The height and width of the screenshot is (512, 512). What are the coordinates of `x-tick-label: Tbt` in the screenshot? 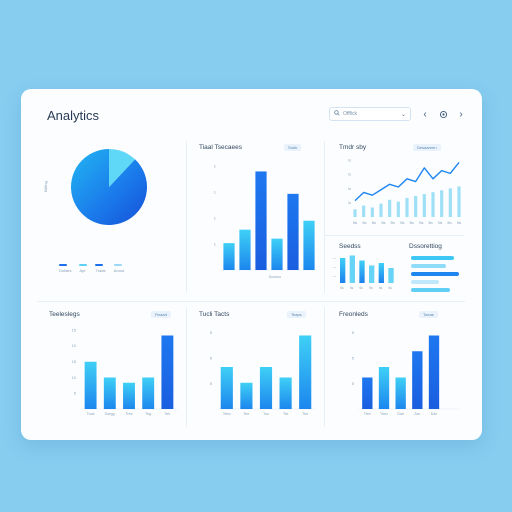 It's located at (285, 414).